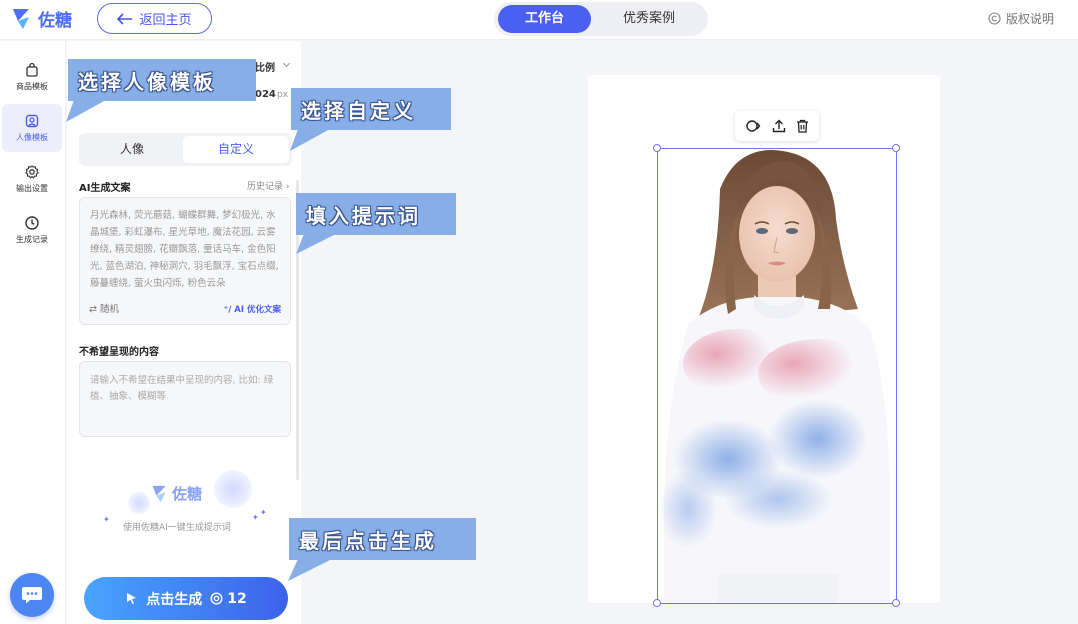  I want to click on tab-showcase: 优秀案例, so click(649, 19).